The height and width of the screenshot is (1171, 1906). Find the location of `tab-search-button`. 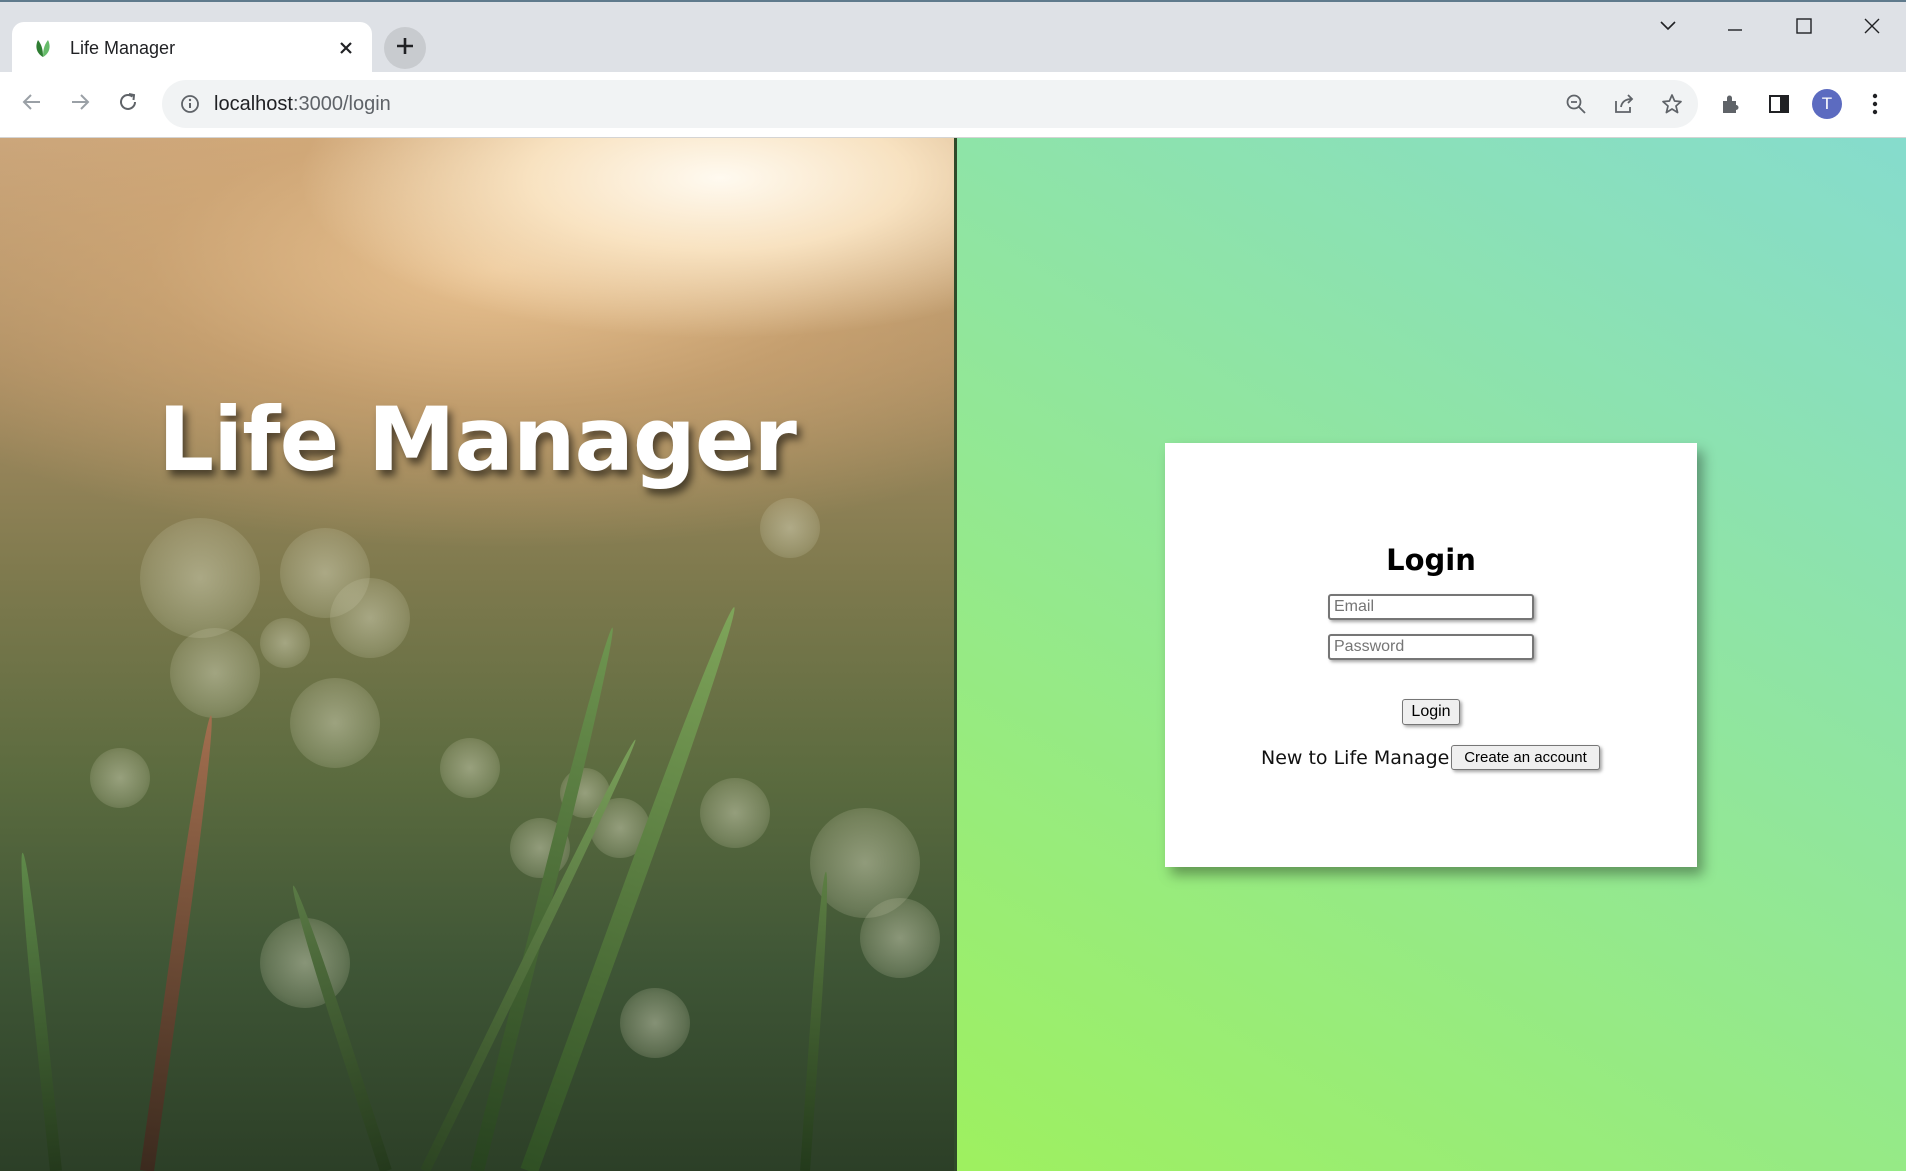

tab-search-button is located at coordinates (1668, 28).